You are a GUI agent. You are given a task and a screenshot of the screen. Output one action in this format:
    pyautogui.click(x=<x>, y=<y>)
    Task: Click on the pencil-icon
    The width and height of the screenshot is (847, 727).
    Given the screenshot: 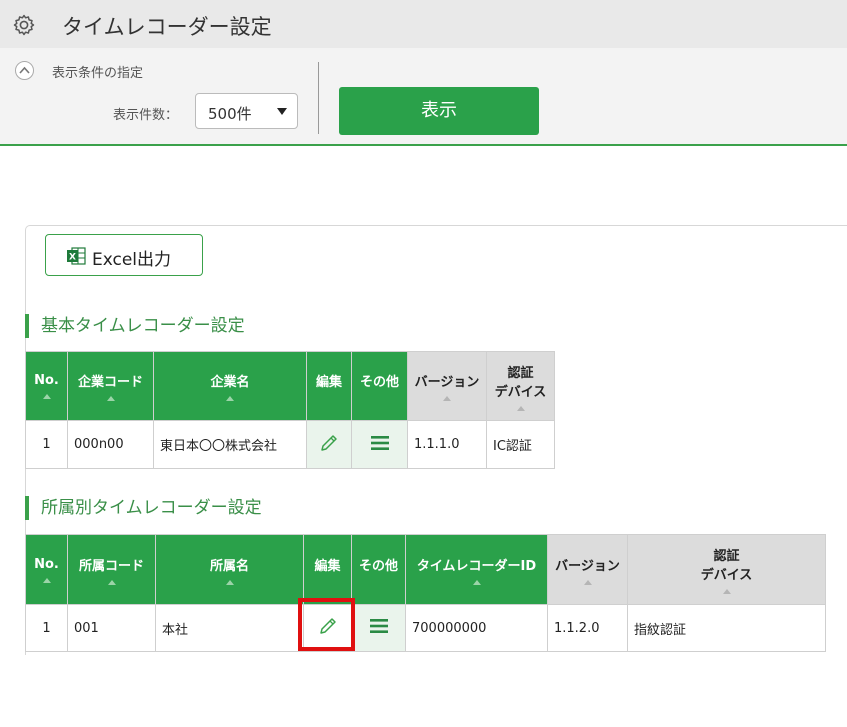 What is the action you would take?
    pyautogui.click(x=329, y=442)
    